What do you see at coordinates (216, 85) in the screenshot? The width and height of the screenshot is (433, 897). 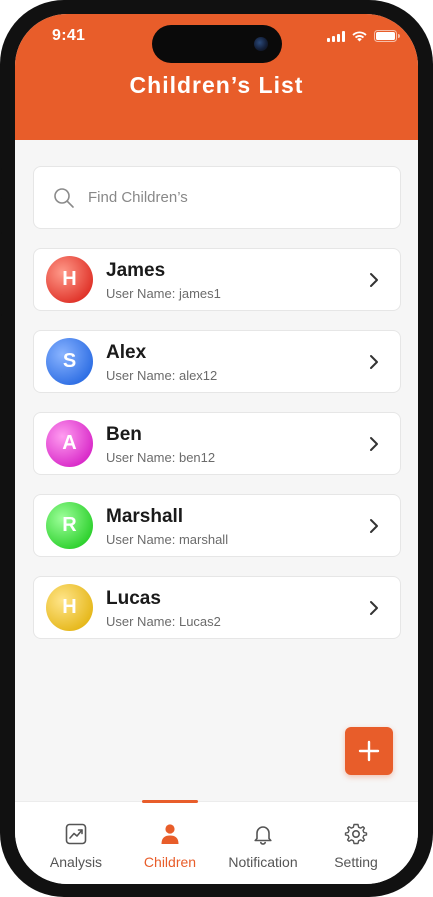 I see `page-title: Children’s List` at bounding box center [216, 85].